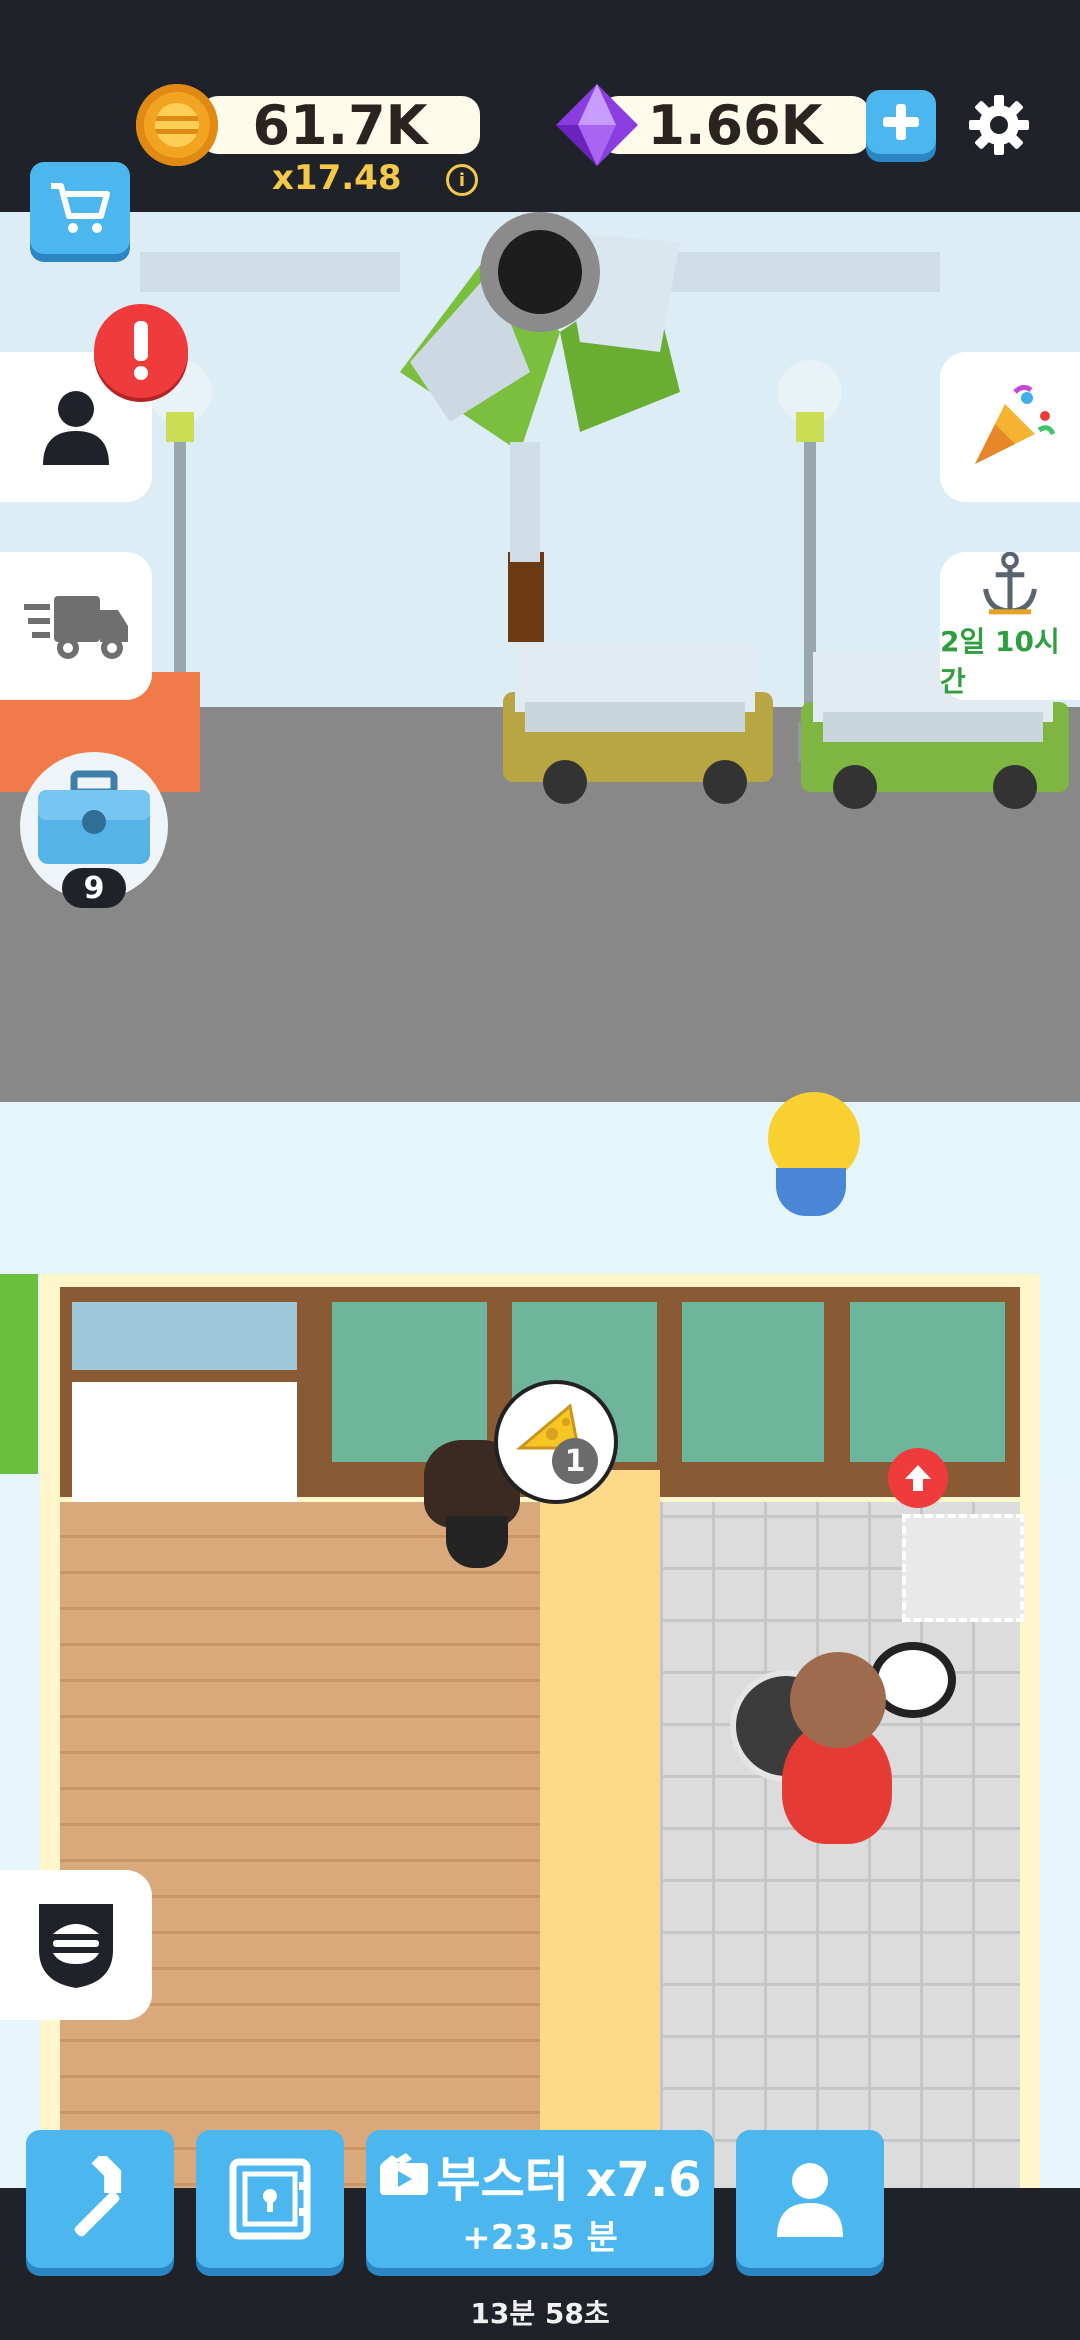 The height and width of the screenshot is (2340, 1080). I want to click on staff-button, so click(810, 2199).